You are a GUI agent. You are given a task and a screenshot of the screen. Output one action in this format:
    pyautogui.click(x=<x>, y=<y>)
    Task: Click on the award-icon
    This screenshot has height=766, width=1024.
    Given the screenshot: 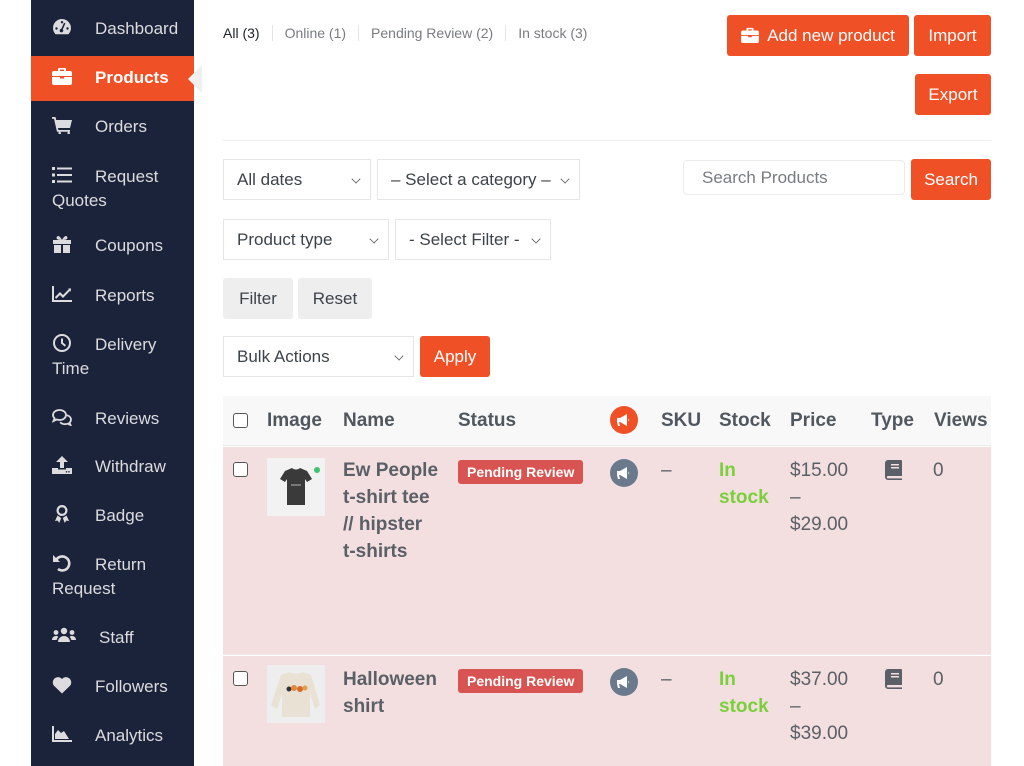 What is the action you would take?
    pyautogui.click(x=63, y=514)
    